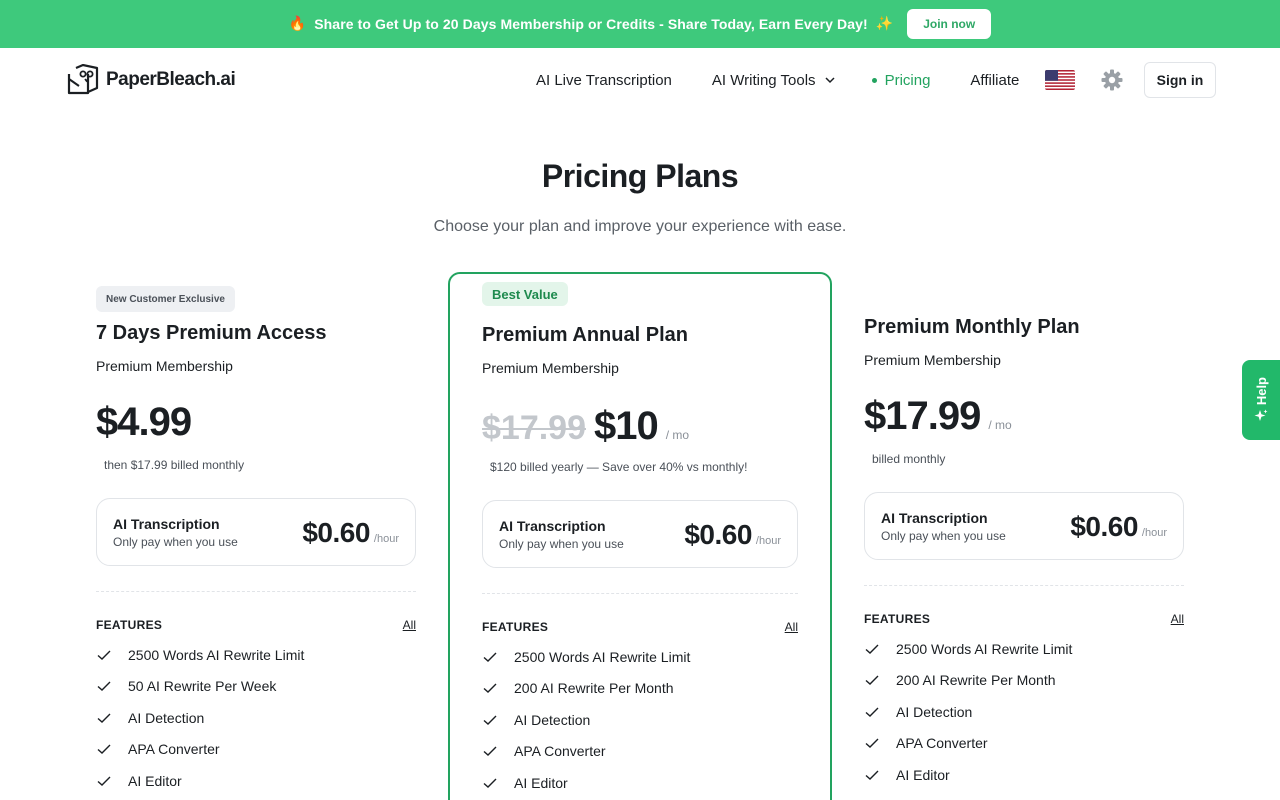 This screenshot has width=1280, height=800. I want to click on sign-in-button: Sign in, so click(1180, 80).